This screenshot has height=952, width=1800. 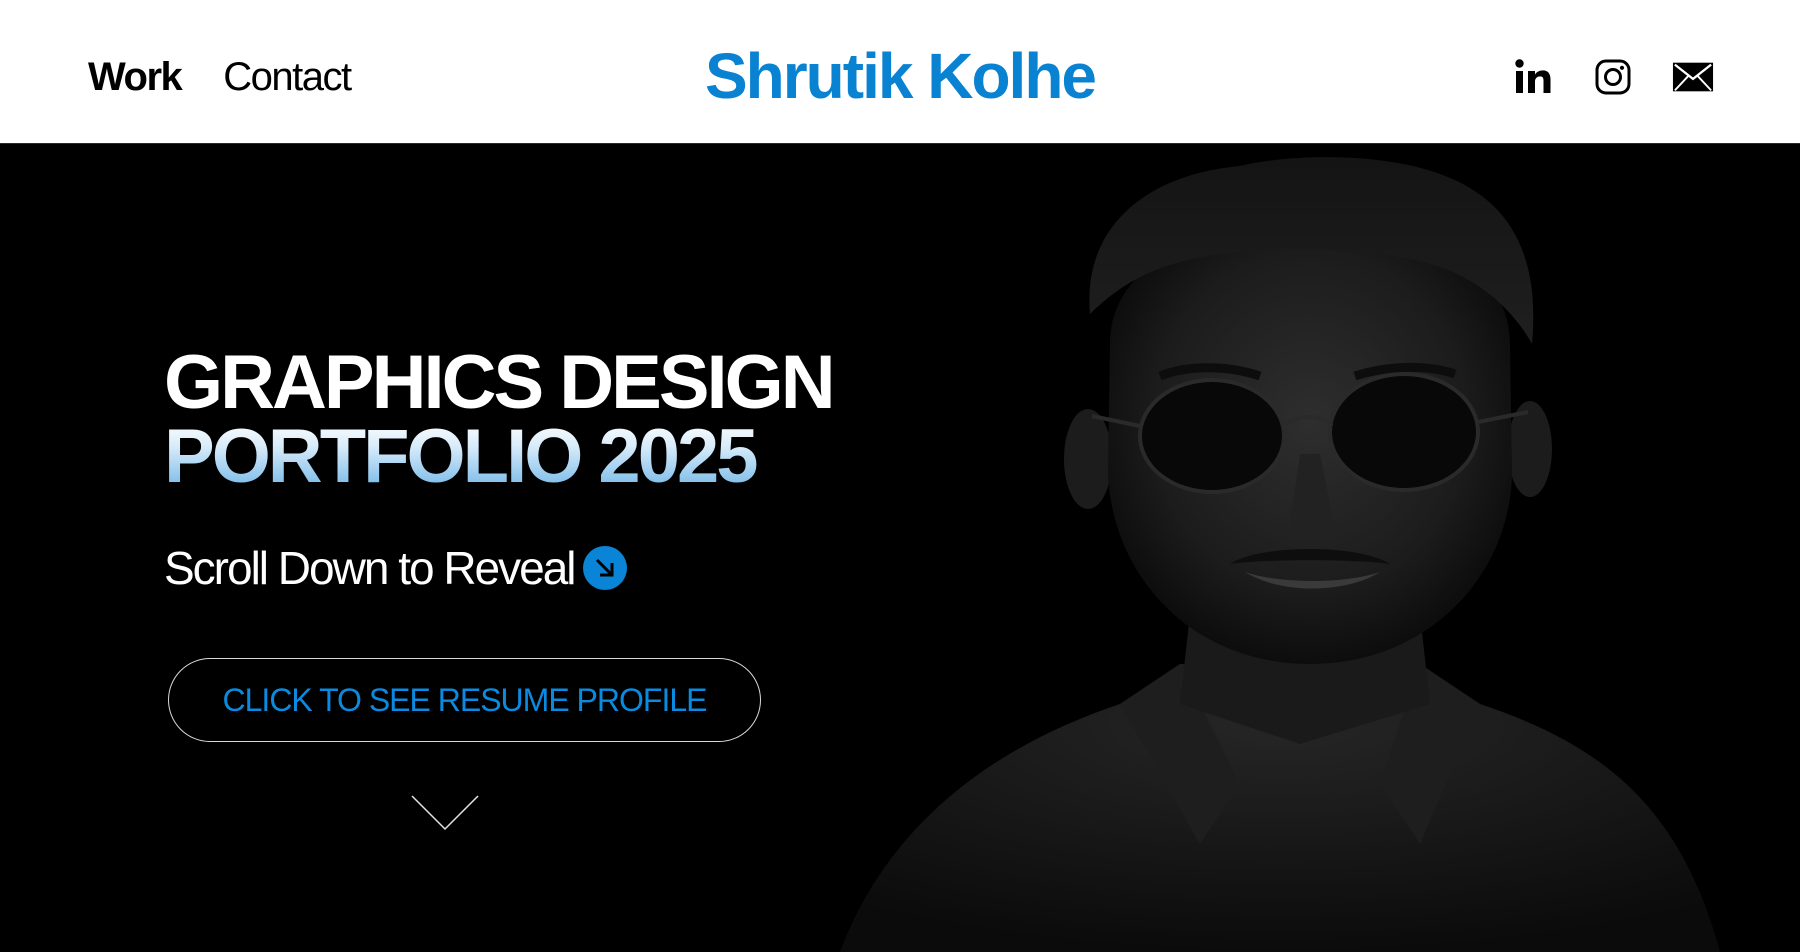 I want to click on linkedin-icon, so click(x=1533, y=77).